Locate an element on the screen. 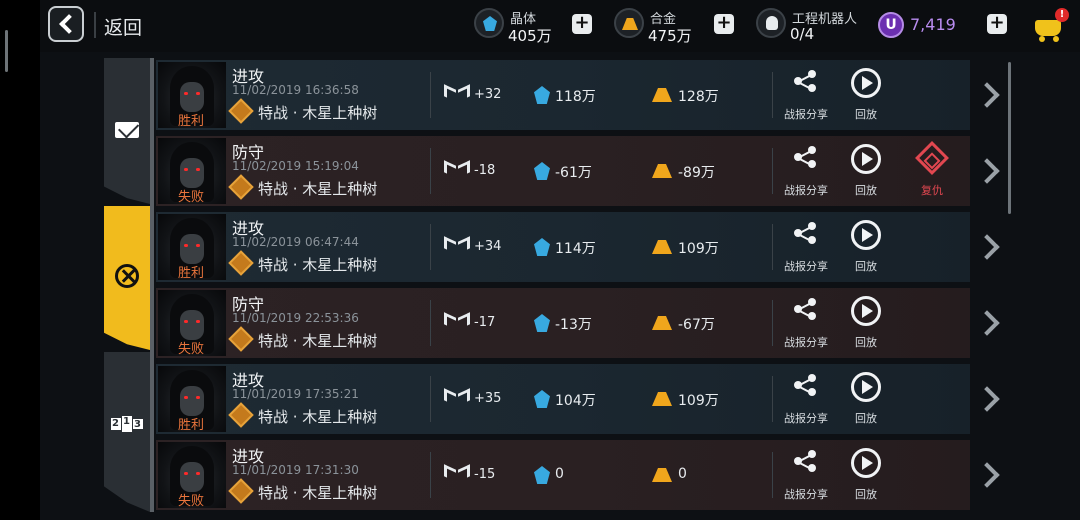  avatar: 失败 is located at coordinates (192, 475).